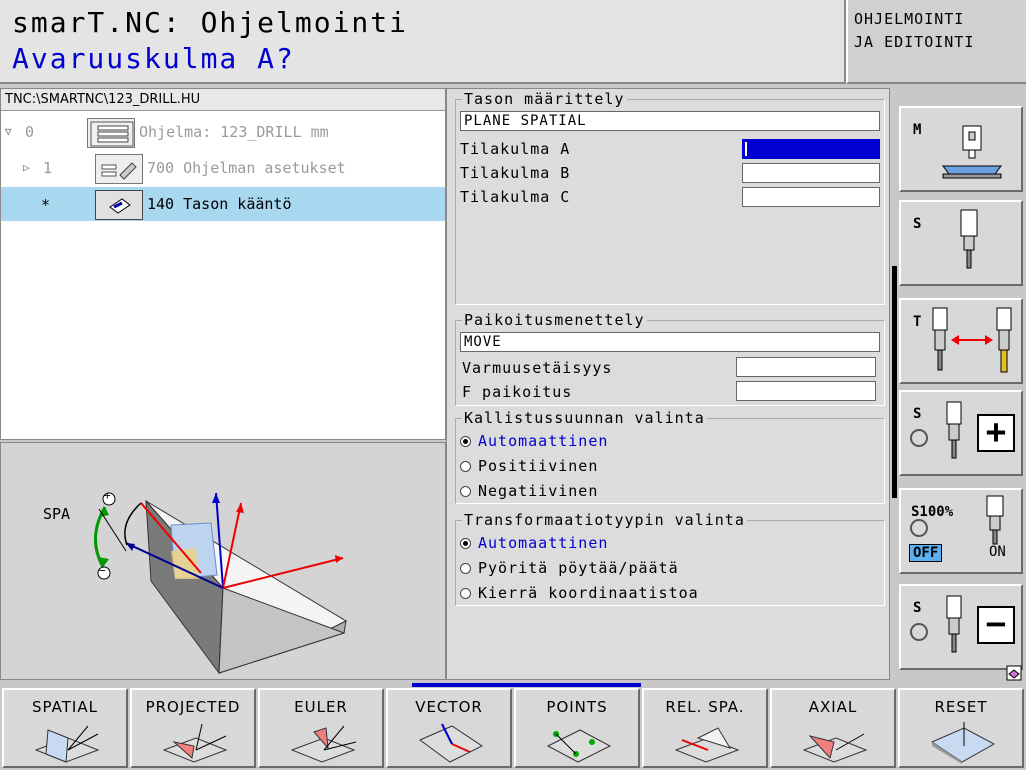 This screenshot has height=770, width=1026. What do you see at coordinates (193, 707) in the screenshot?
I see `softkey-label: PROJECTED` at bounding box center [193, 707].